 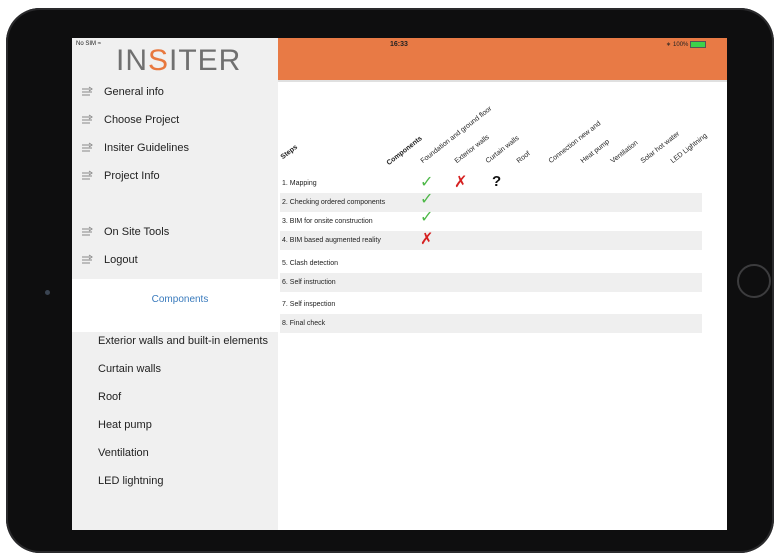 I want to click on logo-part2: S, so click(x=159, y=60).